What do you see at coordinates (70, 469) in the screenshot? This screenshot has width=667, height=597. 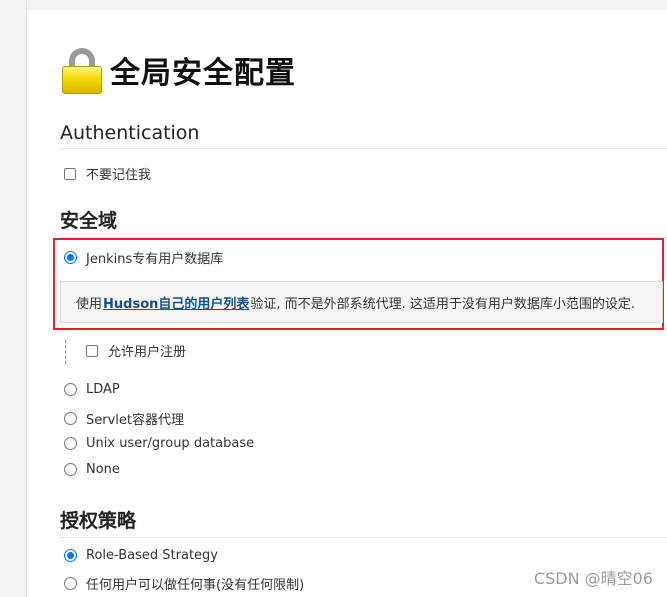 I see `realm-radio-none` at bounding box center [70, 469].